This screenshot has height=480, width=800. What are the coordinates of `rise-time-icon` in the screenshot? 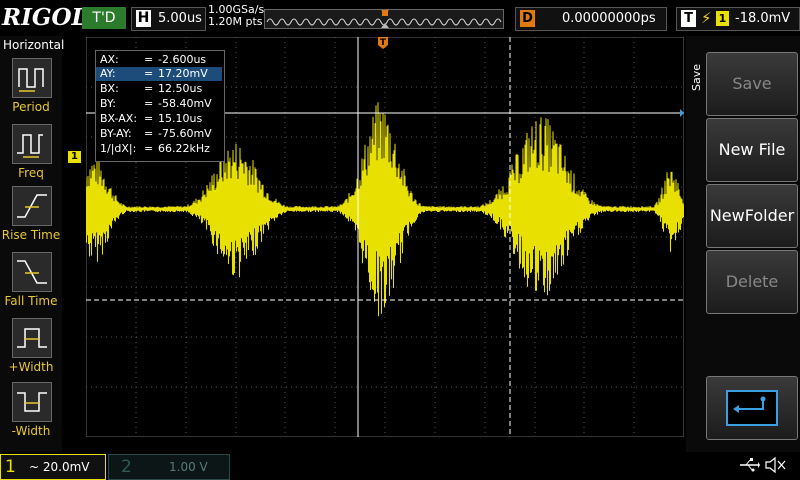 It's located at (32, 206).